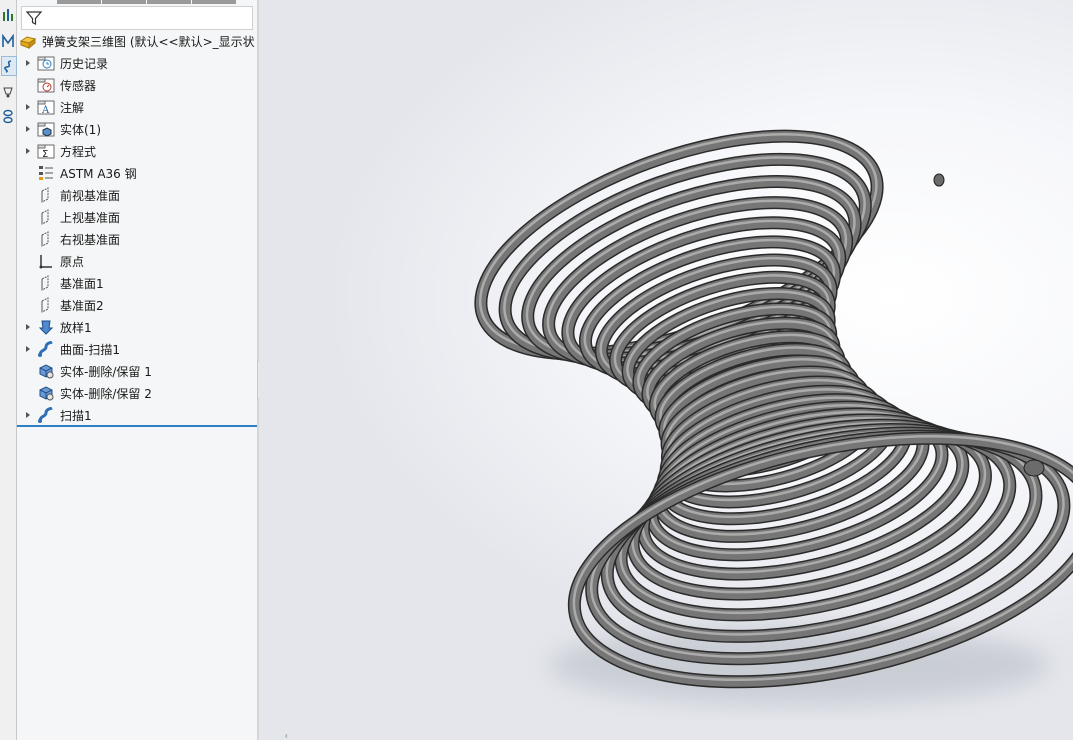 This screenshot has height=740, width=1073. I want to click on tree-item-label: 扫描1, so click(76, 415).